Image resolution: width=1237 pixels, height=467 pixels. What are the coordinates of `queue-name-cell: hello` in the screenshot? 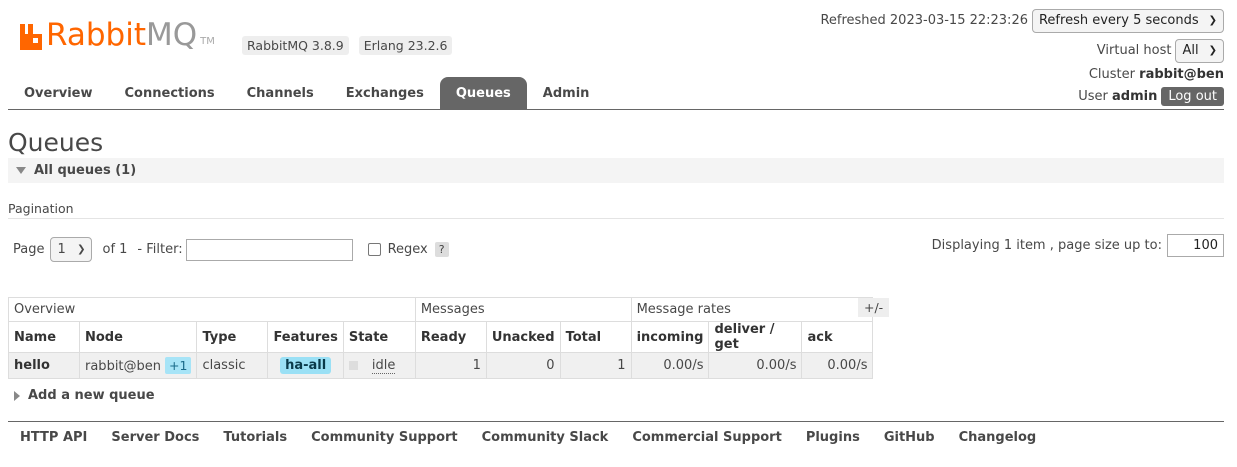 It's located at (44, 365).